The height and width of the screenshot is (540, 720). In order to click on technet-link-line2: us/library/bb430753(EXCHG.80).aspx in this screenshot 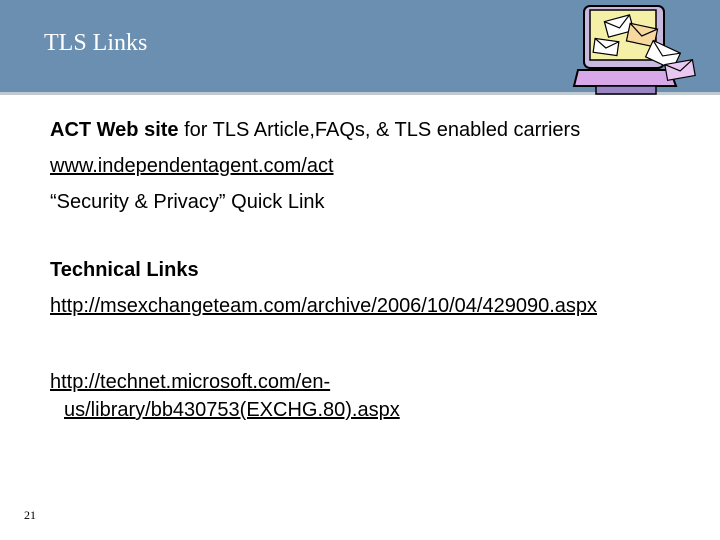, I will do `click(232, 410)`.